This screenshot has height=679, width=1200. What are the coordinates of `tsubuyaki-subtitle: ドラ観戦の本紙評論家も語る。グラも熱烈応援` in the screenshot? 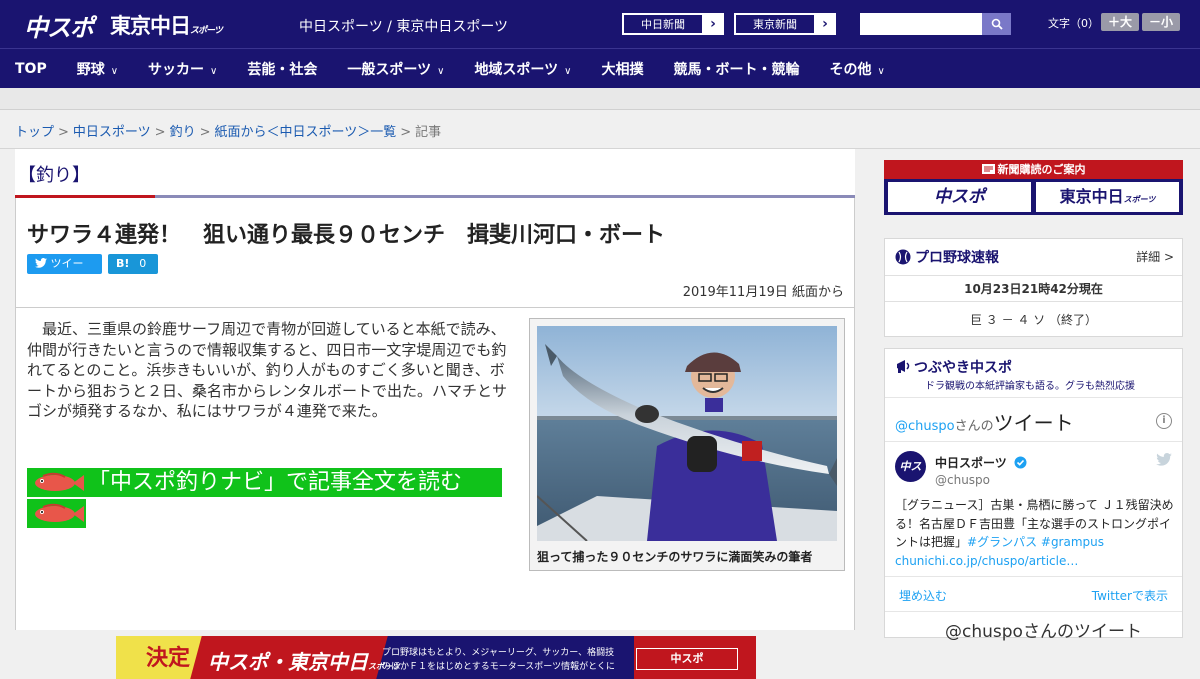 It's located at (1030, 386).